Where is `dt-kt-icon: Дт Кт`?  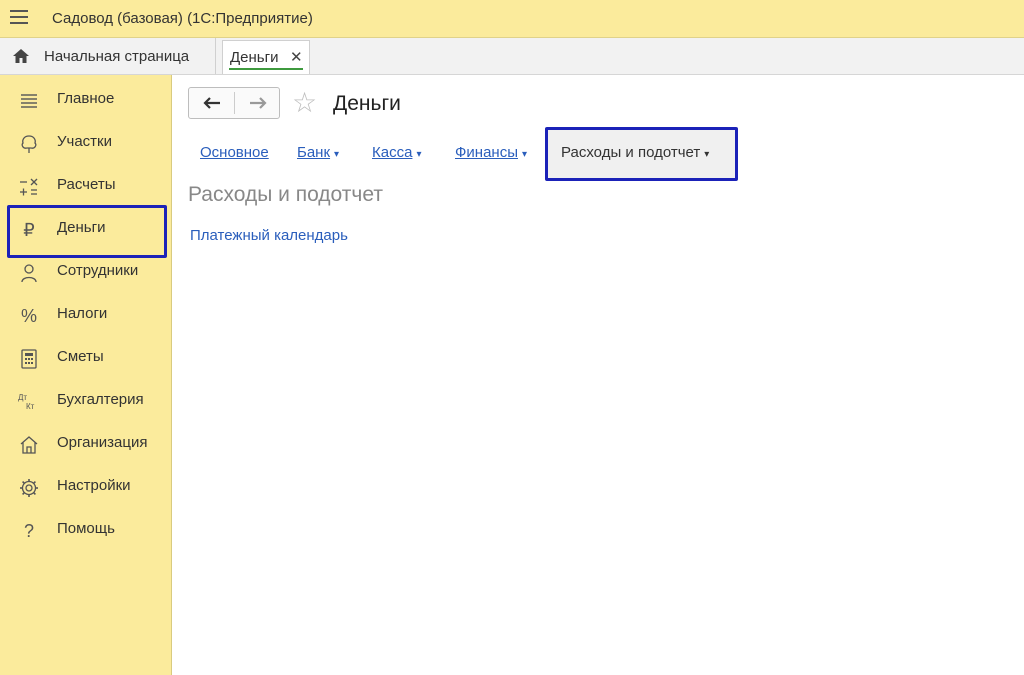 dt-kt-icon: Дт Кт is located at coordinates (29, 403).